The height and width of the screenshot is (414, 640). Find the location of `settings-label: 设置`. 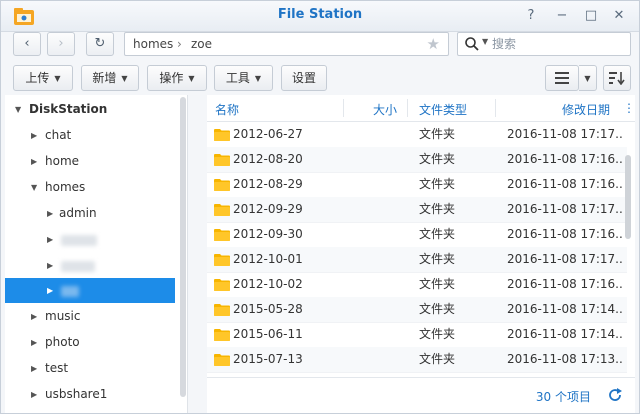

settings-label: 设置 is located at coordinates (303, 78).